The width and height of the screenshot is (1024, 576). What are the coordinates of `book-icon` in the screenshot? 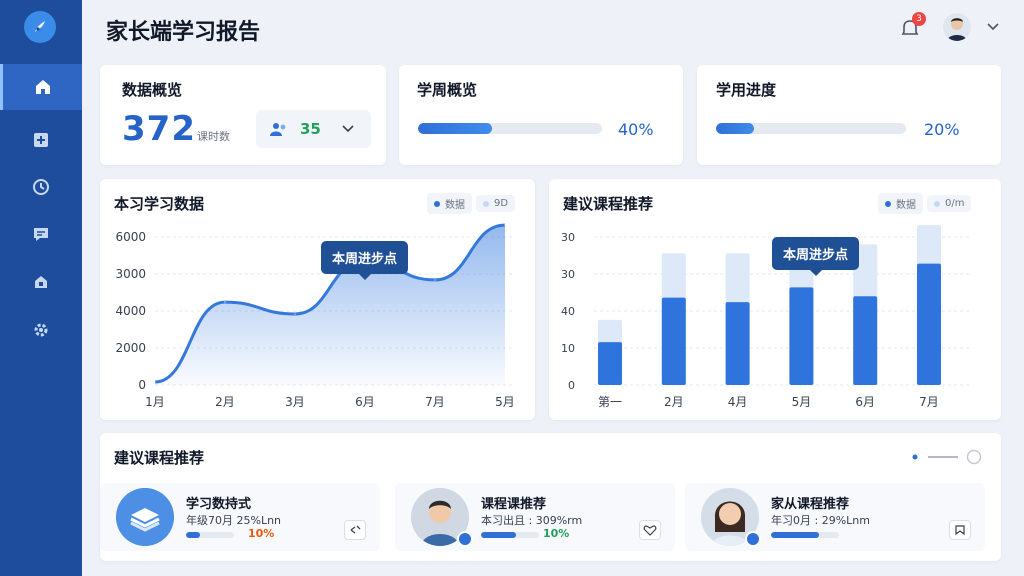 It's located at (145, 517).